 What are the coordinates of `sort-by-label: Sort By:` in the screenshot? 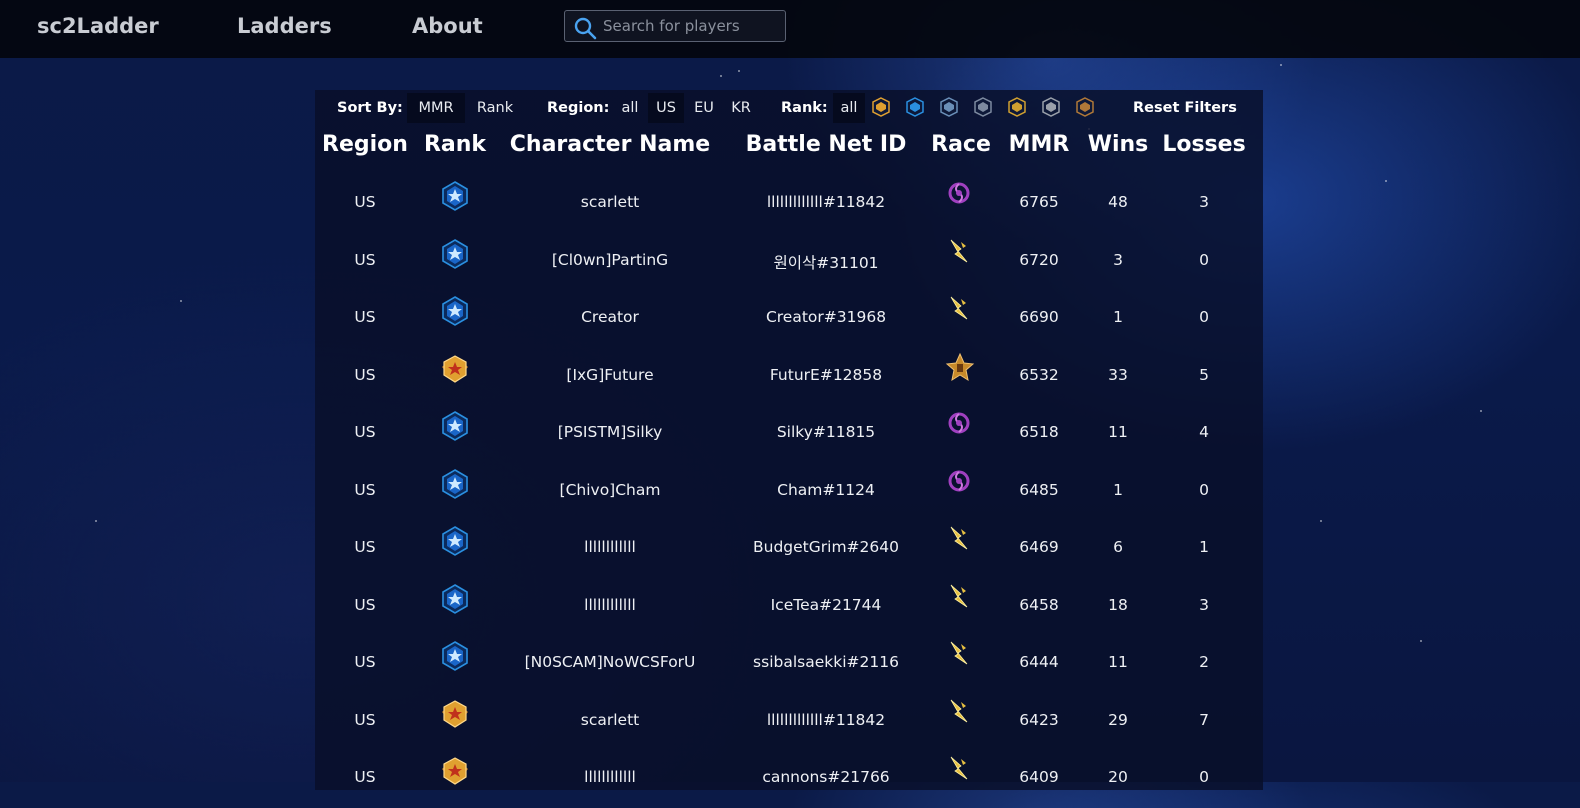 It's located at (370, 108).